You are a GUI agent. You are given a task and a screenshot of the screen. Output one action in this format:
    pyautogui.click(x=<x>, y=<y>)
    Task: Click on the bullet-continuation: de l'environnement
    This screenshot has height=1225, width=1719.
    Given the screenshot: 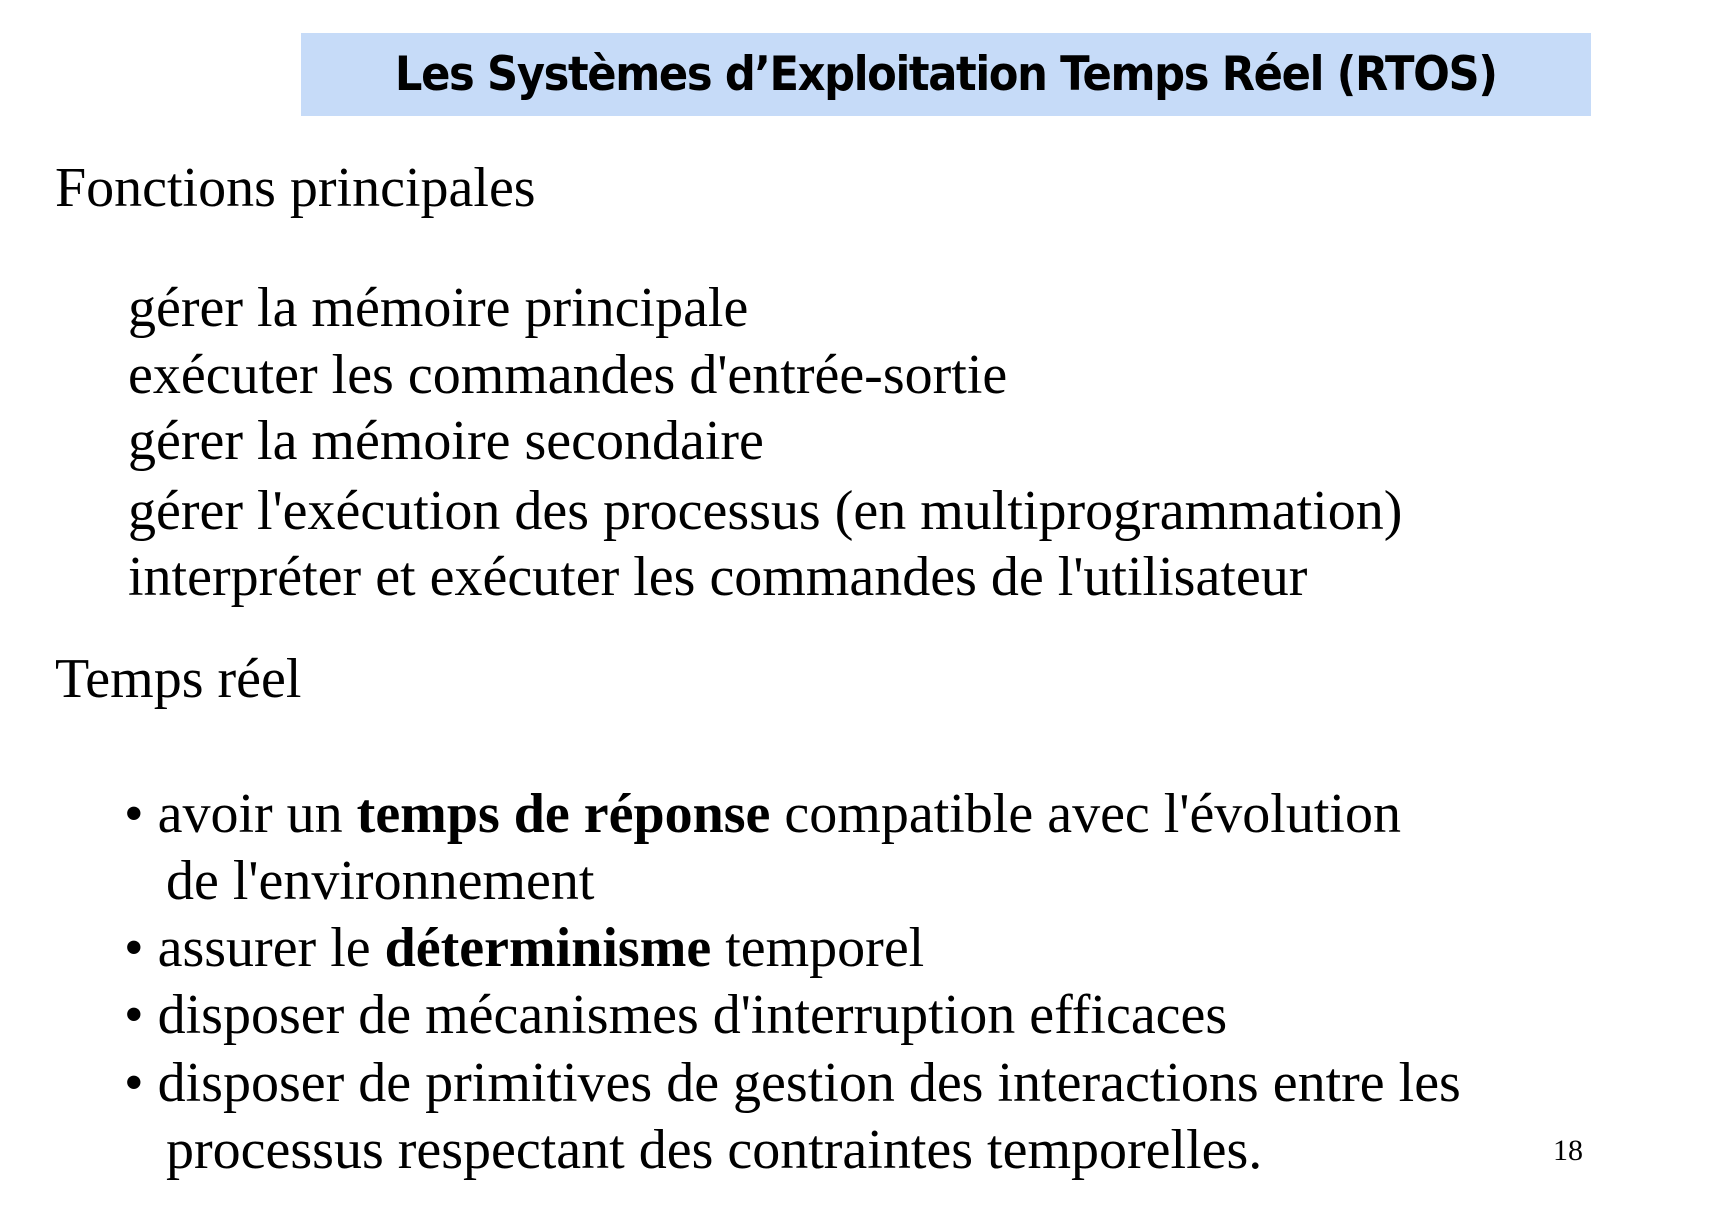 What is the action you would take?
    pyautogui.click(x=380, y=881)
    